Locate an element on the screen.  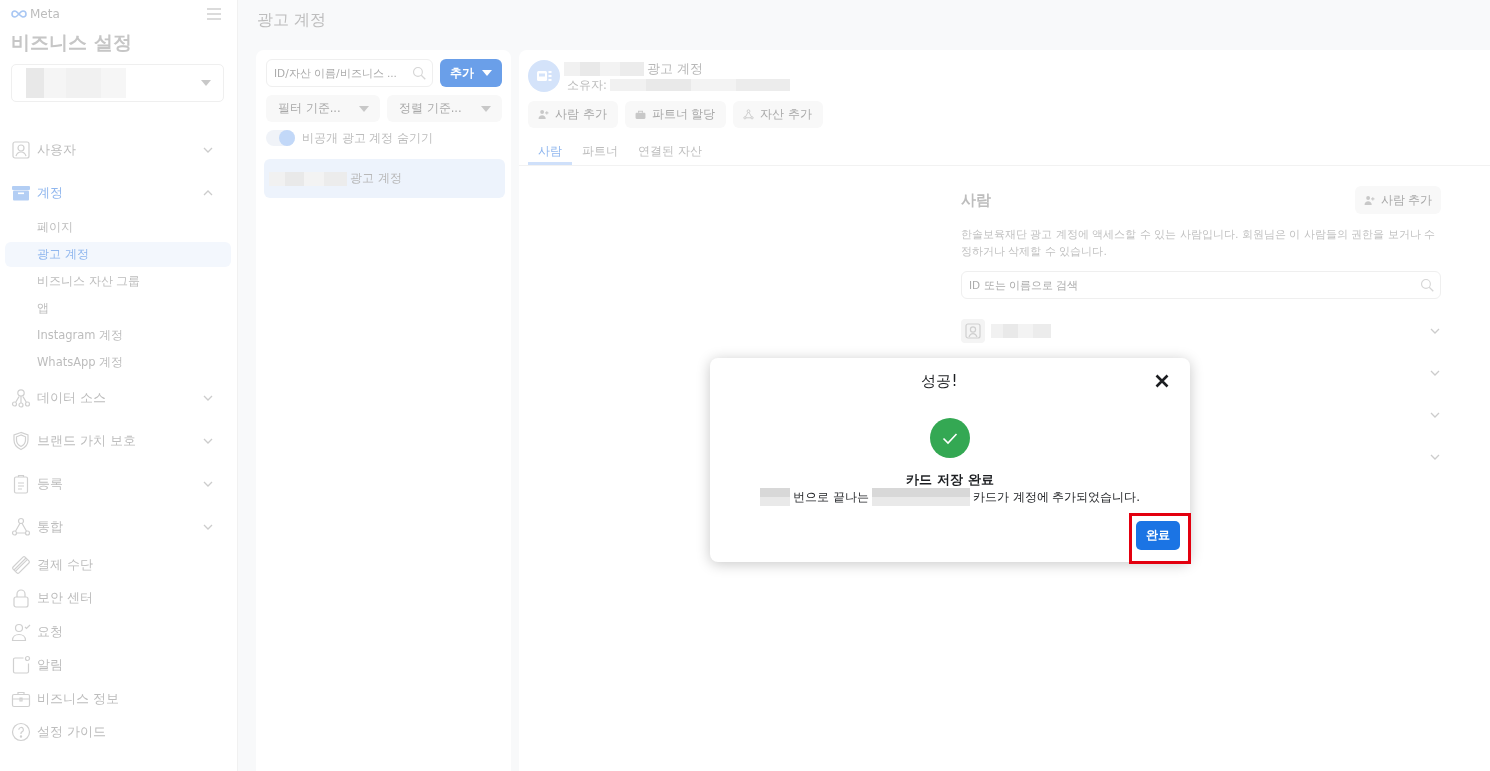
sidebar-item: 설정 가이드 is located at coordinates (118, 732).